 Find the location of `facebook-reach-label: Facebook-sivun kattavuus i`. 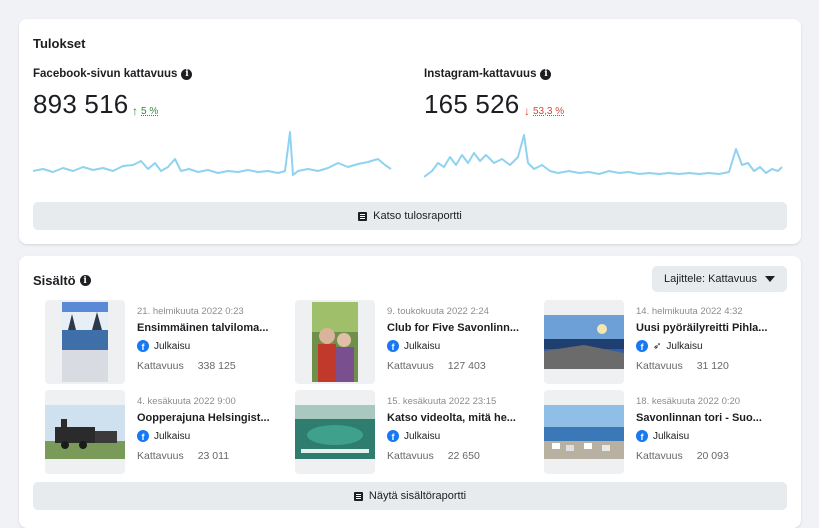

facebook-reach-label: Facebook-sivun kattavuus i is located at coordinates (113, 74).